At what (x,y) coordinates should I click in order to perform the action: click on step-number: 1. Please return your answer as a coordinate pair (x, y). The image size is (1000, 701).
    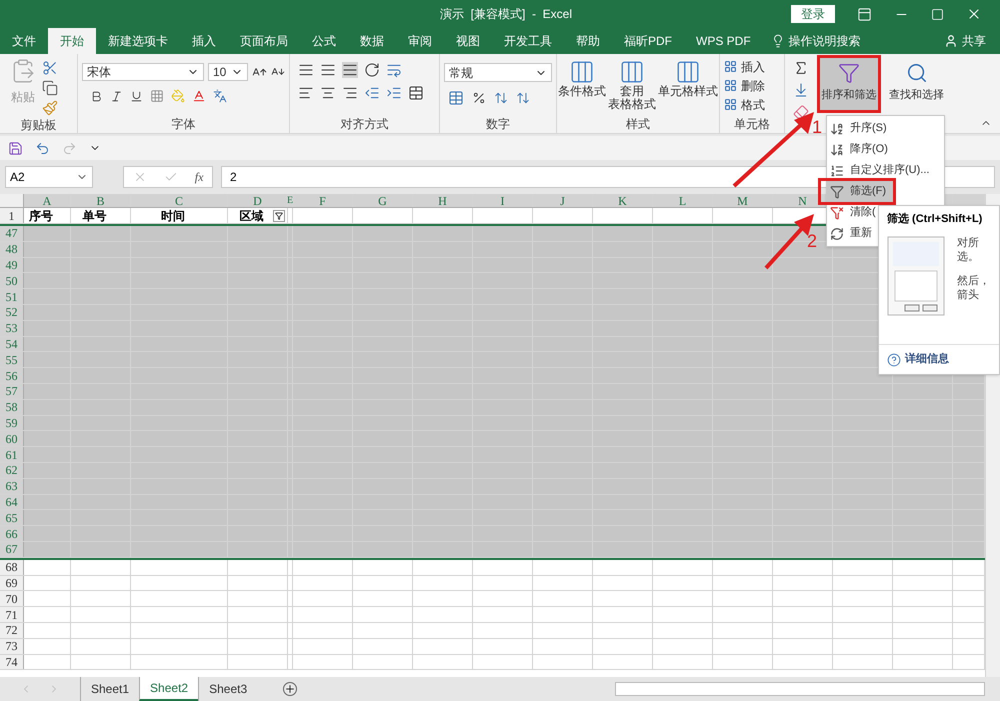
    Looking at the image, I should click on (817, 127).